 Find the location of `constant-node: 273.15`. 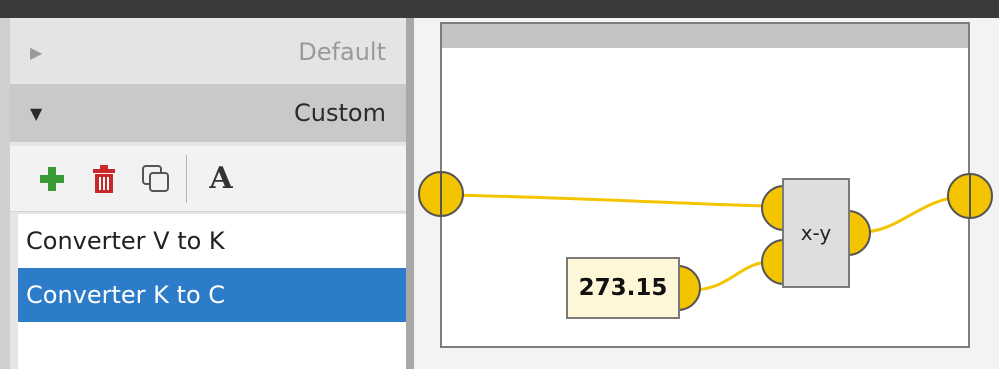

constant-node: 273.15 is located at coordinates (623, 288).